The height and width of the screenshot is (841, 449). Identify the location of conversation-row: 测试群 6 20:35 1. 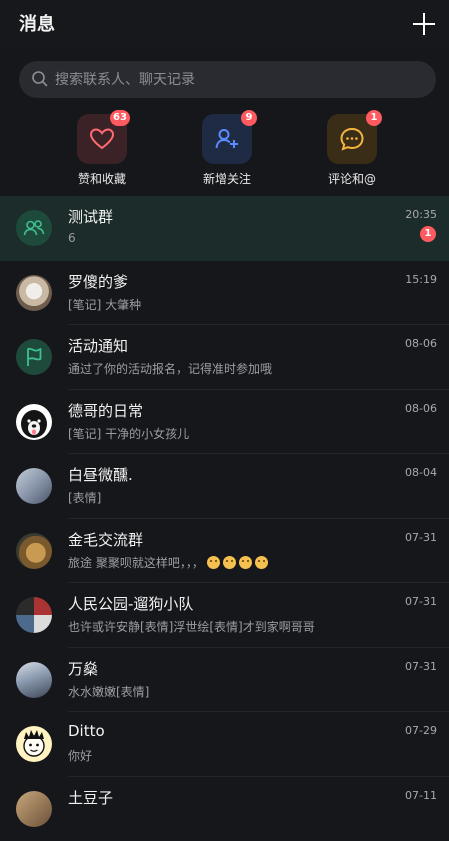
(224, 228).